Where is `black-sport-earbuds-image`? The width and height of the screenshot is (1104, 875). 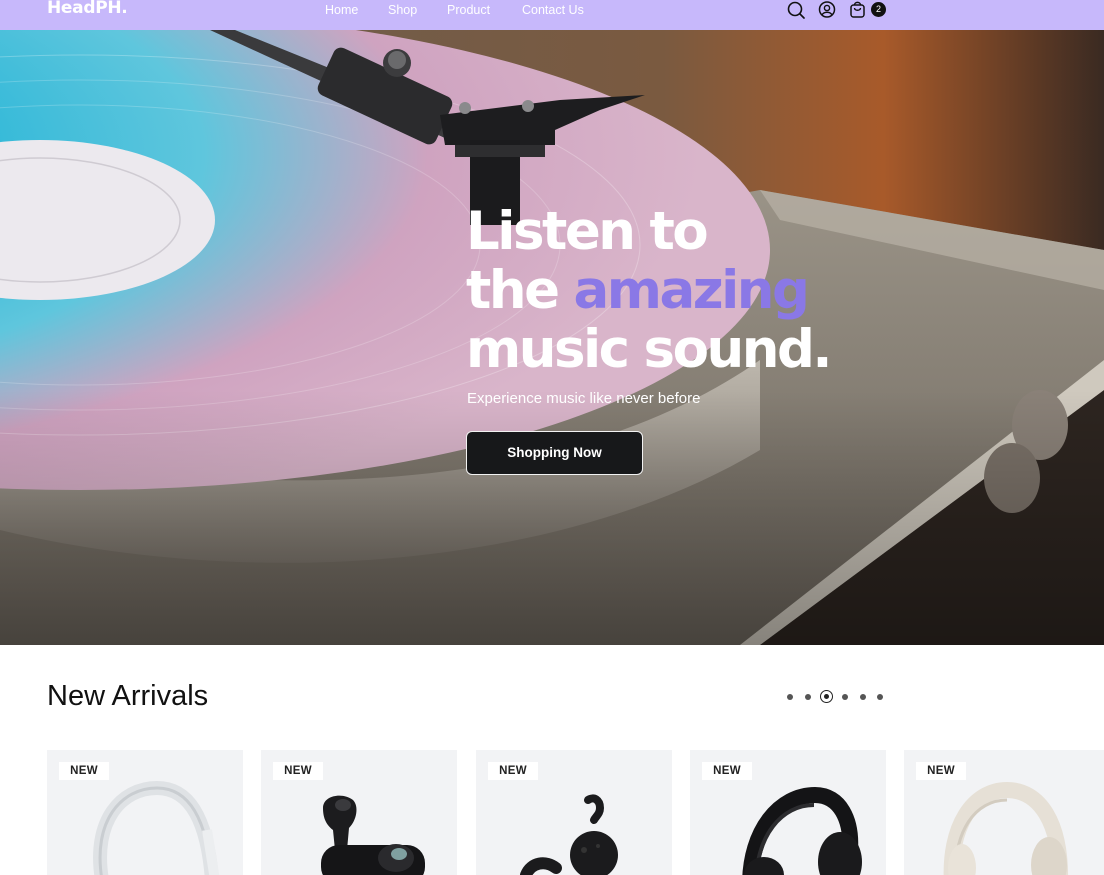
black-sport-earbuds-image is located at coordinates (569, 834).